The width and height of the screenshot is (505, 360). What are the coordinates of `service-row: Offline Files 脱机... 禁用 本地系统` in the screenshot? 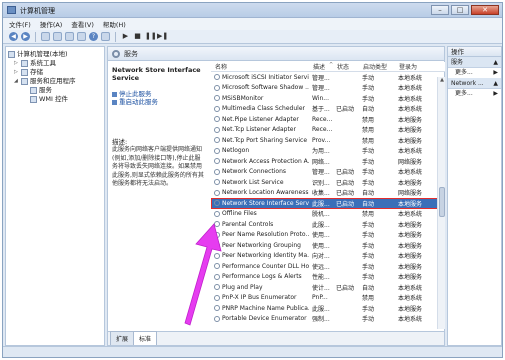 It's located at (328, 214).